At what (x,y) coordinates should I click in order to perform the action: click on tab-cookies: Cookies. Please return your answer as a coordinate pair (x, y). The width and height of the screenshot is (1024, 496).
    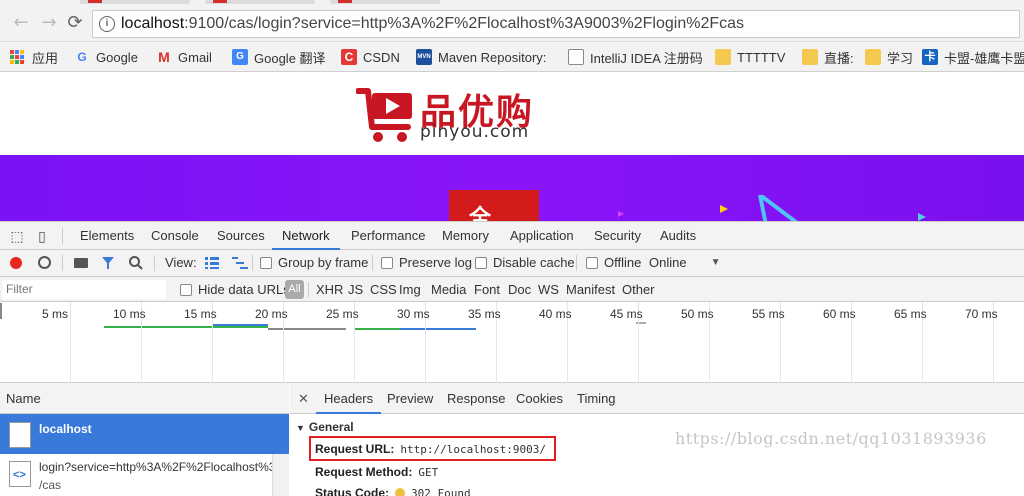
    Looking at the image, I should click on (539, 398).